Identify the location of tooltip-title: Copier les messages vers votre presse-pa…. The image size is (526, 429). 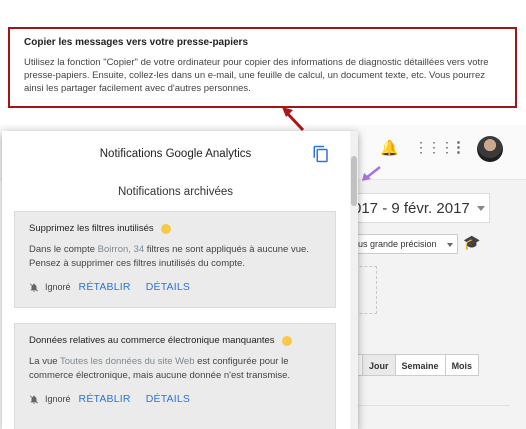
(136, 42).